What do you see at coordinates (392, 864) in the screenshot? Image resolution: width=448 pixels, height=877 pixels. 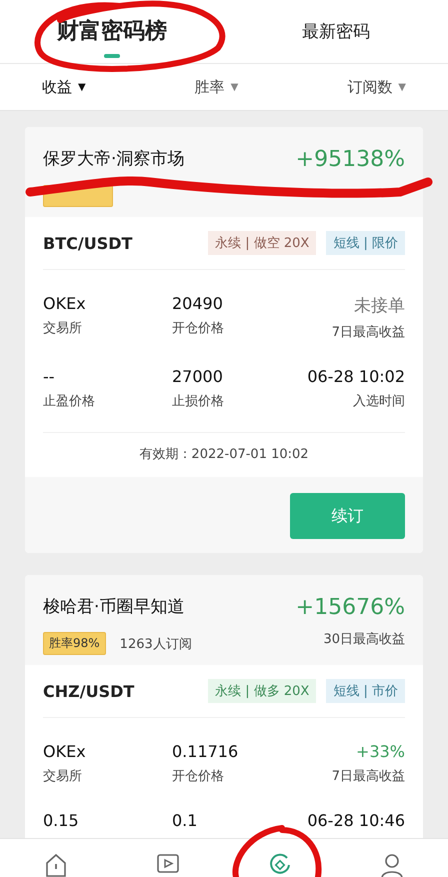 I see `person-icon` at bounding box center [392, 864].